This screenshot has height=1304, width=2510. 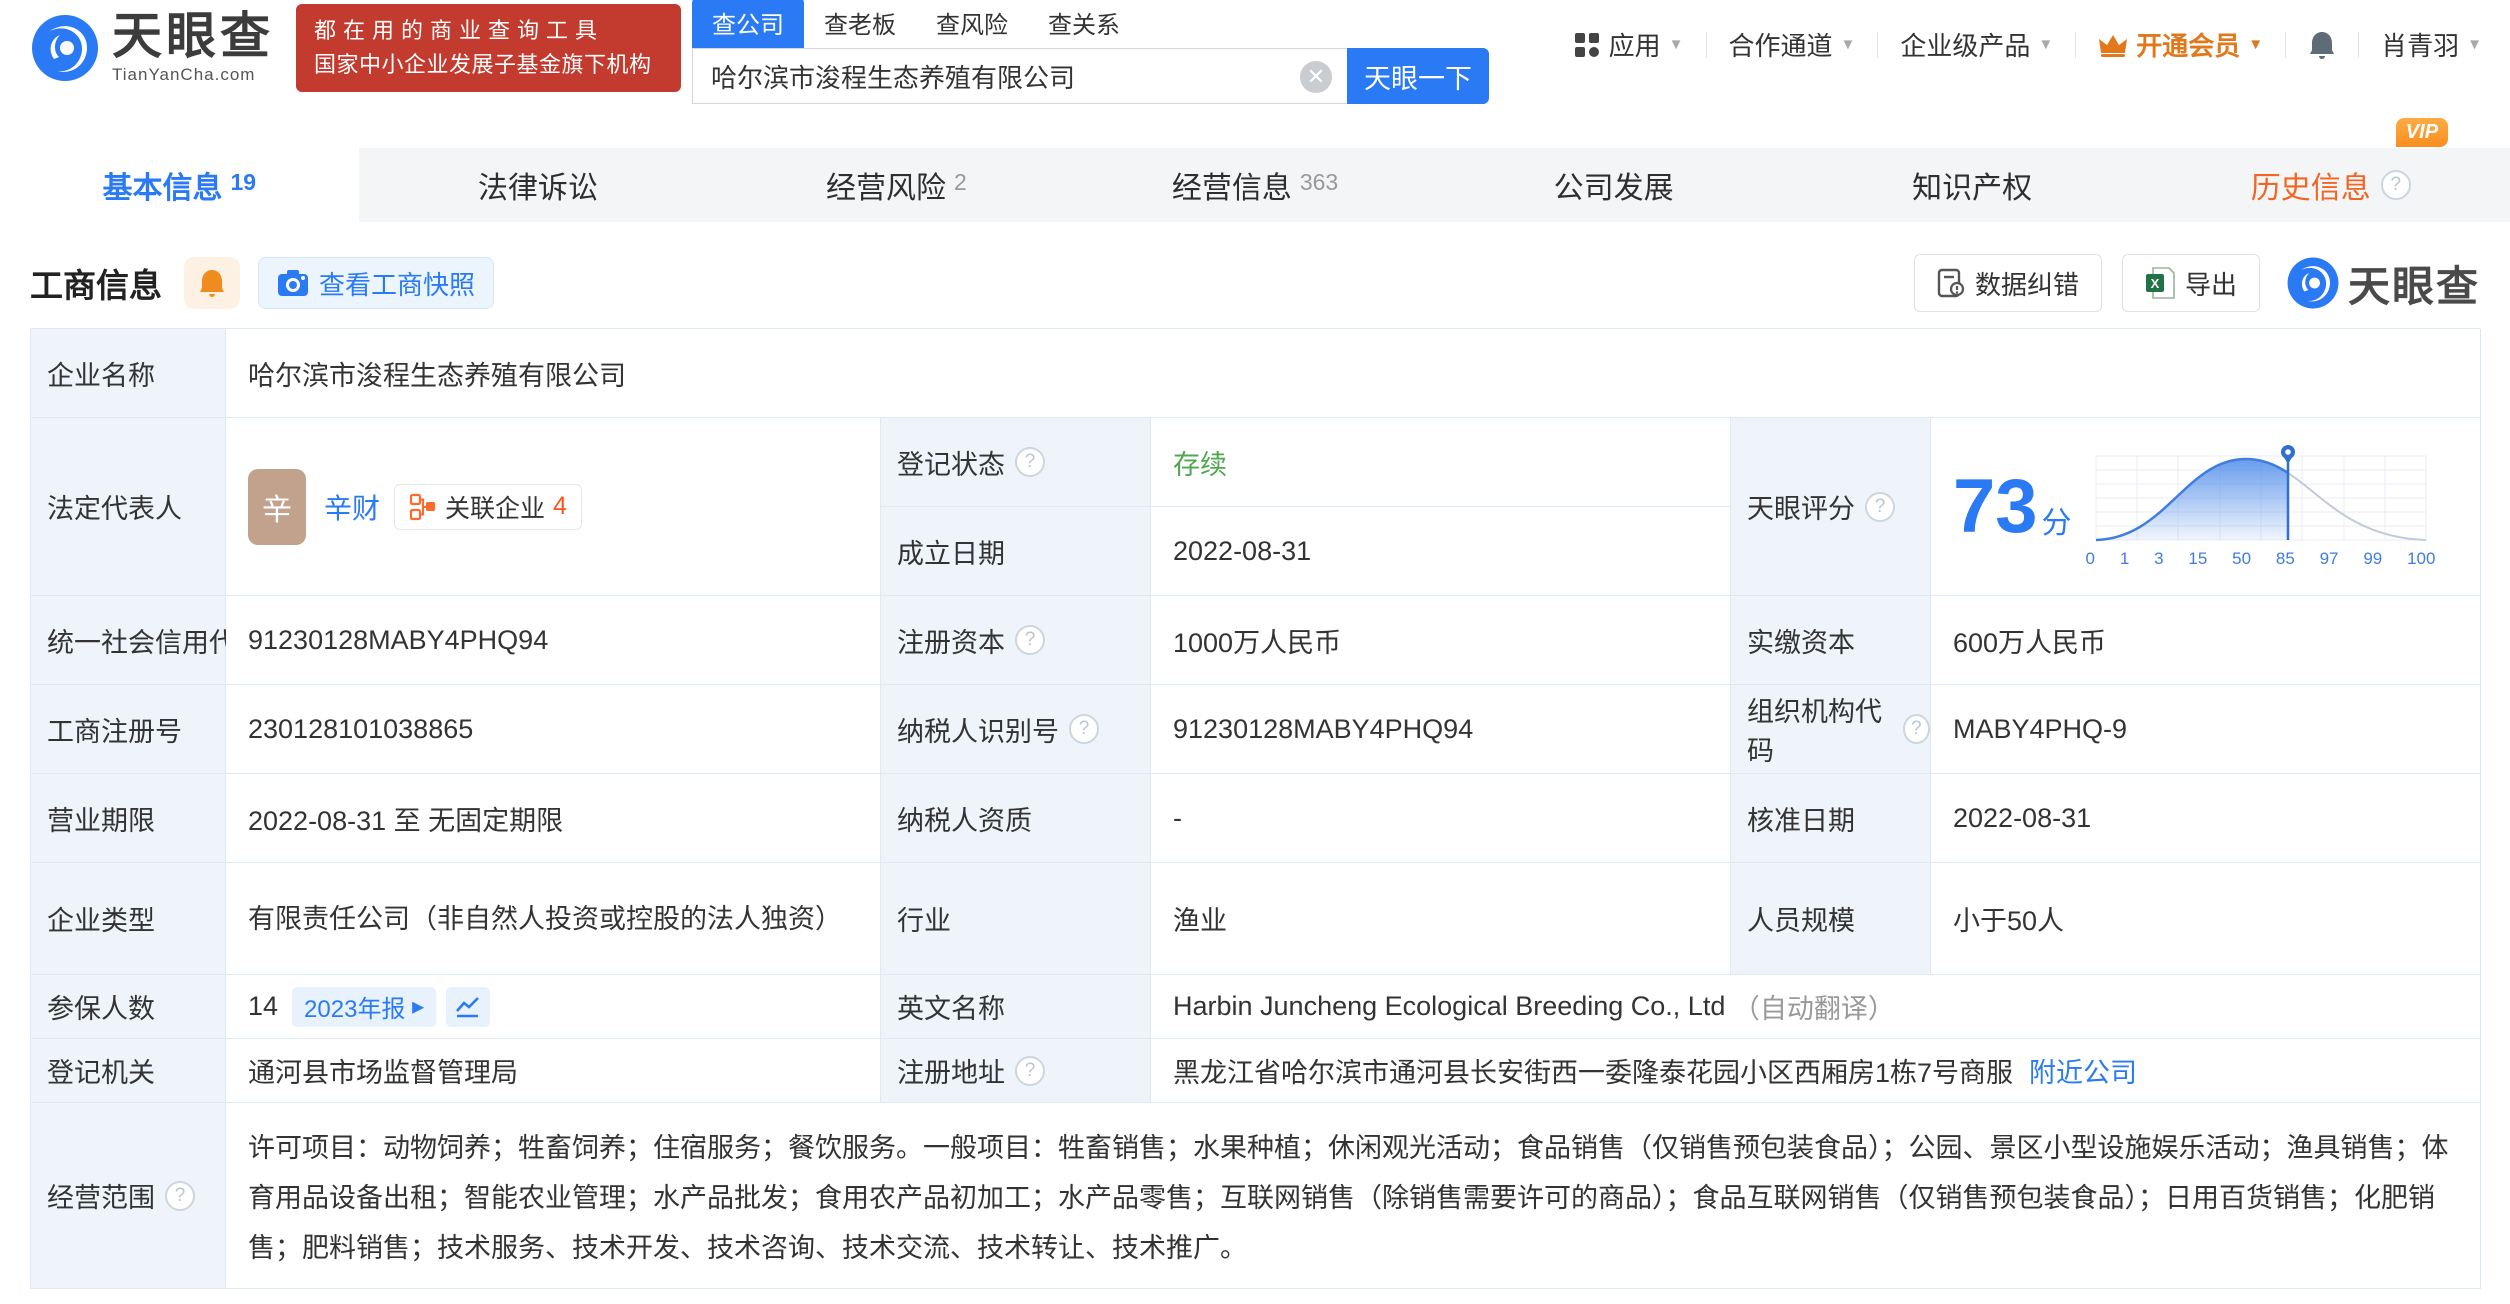 What do you see at coordinates (128, 1071) in the screenshot?
I see `registration-authority-label: 登记机关` at bounding box center [128, 1071].